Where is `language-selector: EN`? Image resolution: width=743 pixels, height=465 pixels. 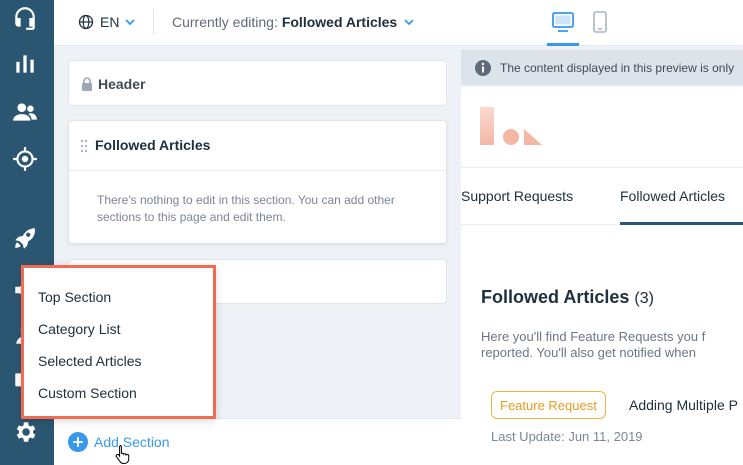 language-selector: EN is located at coordinates (107, 22).